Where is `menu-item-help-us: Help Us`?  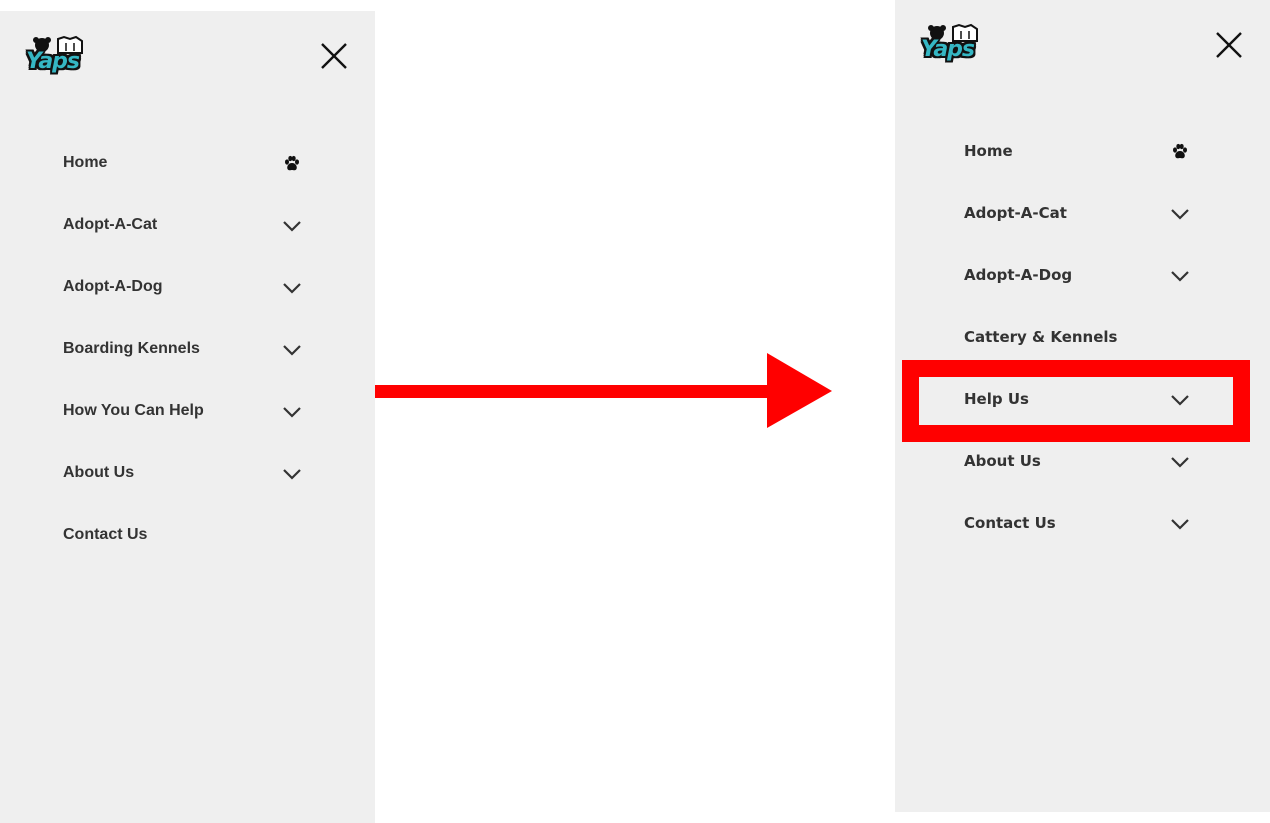 menu-item-help-us: Help Us is located at coordinates (1081, 400).